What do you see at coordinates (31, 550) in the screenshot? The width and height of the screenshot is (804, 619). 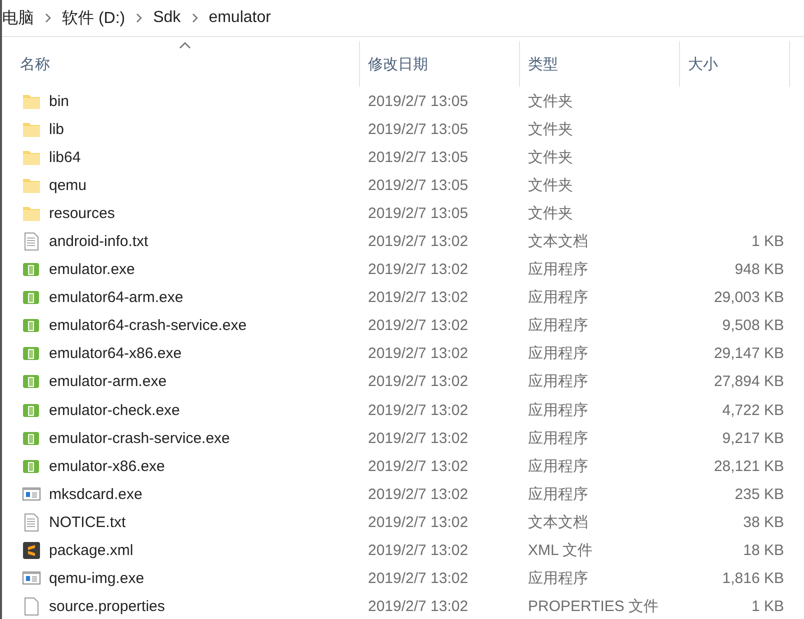 I see `editor-icon` at bounding box center [31, 550].